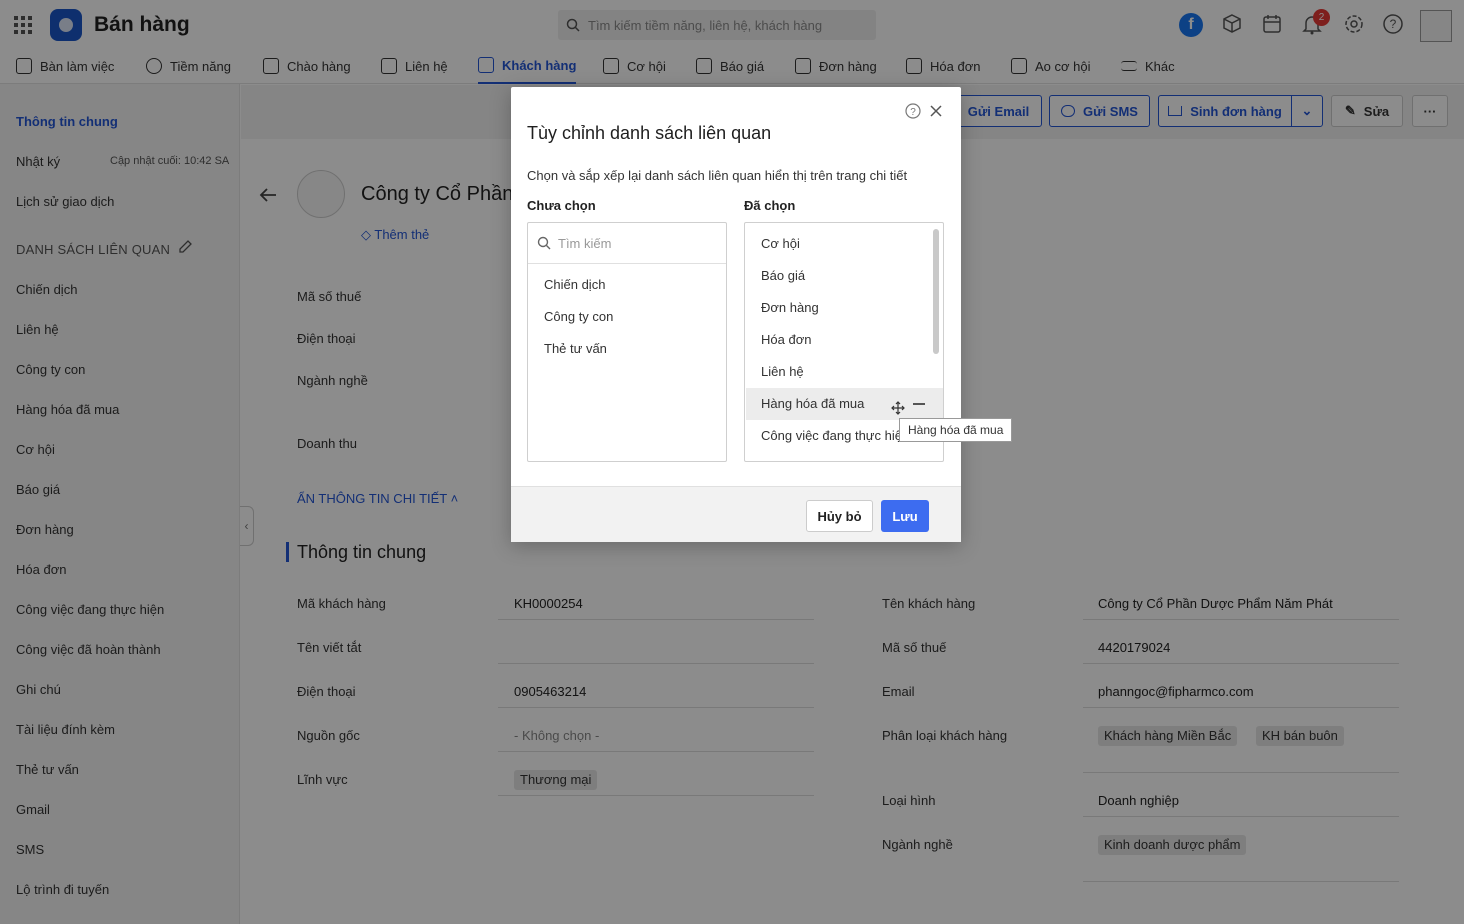 The image size is (1464, 924). Describe the element at coordinates (898, 408) in the screenshot. I see `drag-move-icon` at that location.